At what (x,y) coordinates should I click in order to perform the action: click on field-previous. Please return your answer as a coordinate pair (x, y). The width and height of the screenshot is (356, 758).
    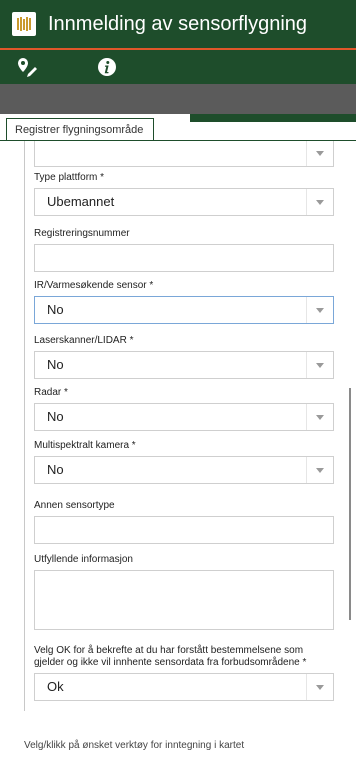
    Looking at the image, I should click on (184, 154).